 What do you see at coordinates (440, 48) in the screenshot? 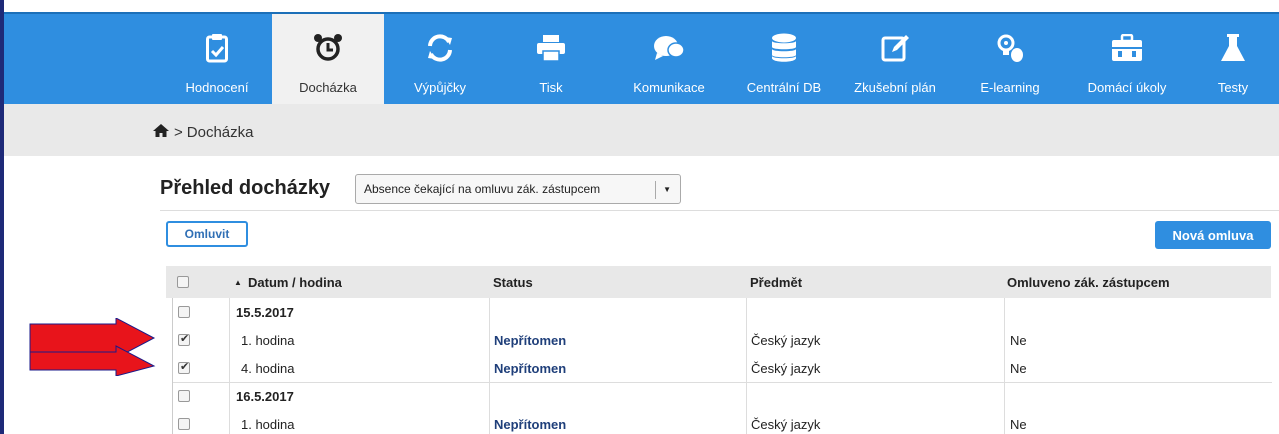
I see `refresh-icon` at bounding box center [440, 48].